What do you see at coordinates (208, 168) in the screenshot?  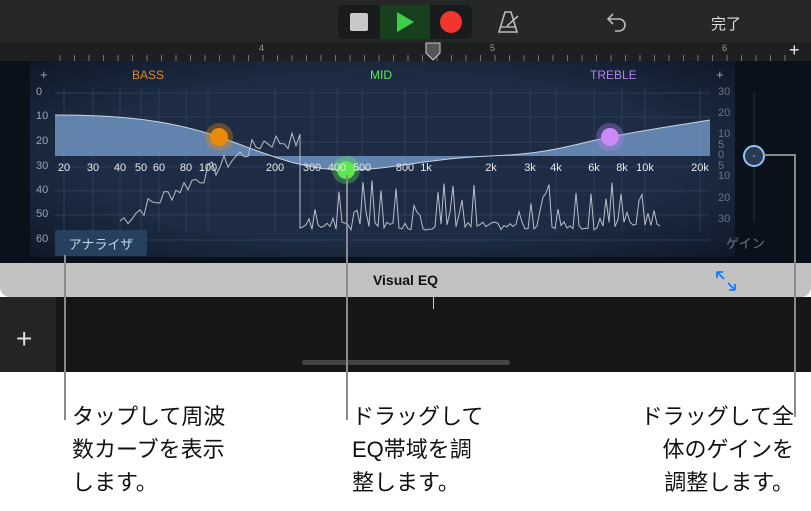 I see `frequency-label: 100` at bounding box center [208, 168].